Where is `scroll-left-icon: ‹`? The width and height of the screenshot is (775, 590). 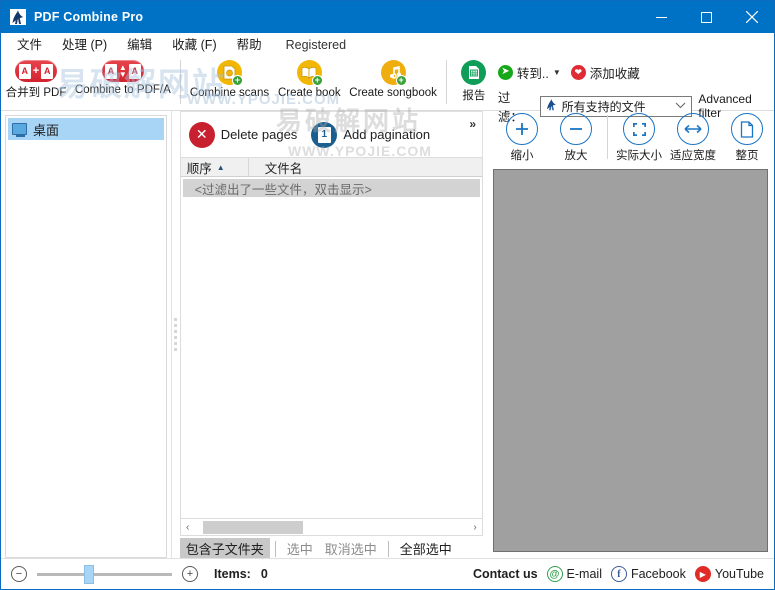 scroll-left-icon: ‹ is located at coordinates (188, 527).